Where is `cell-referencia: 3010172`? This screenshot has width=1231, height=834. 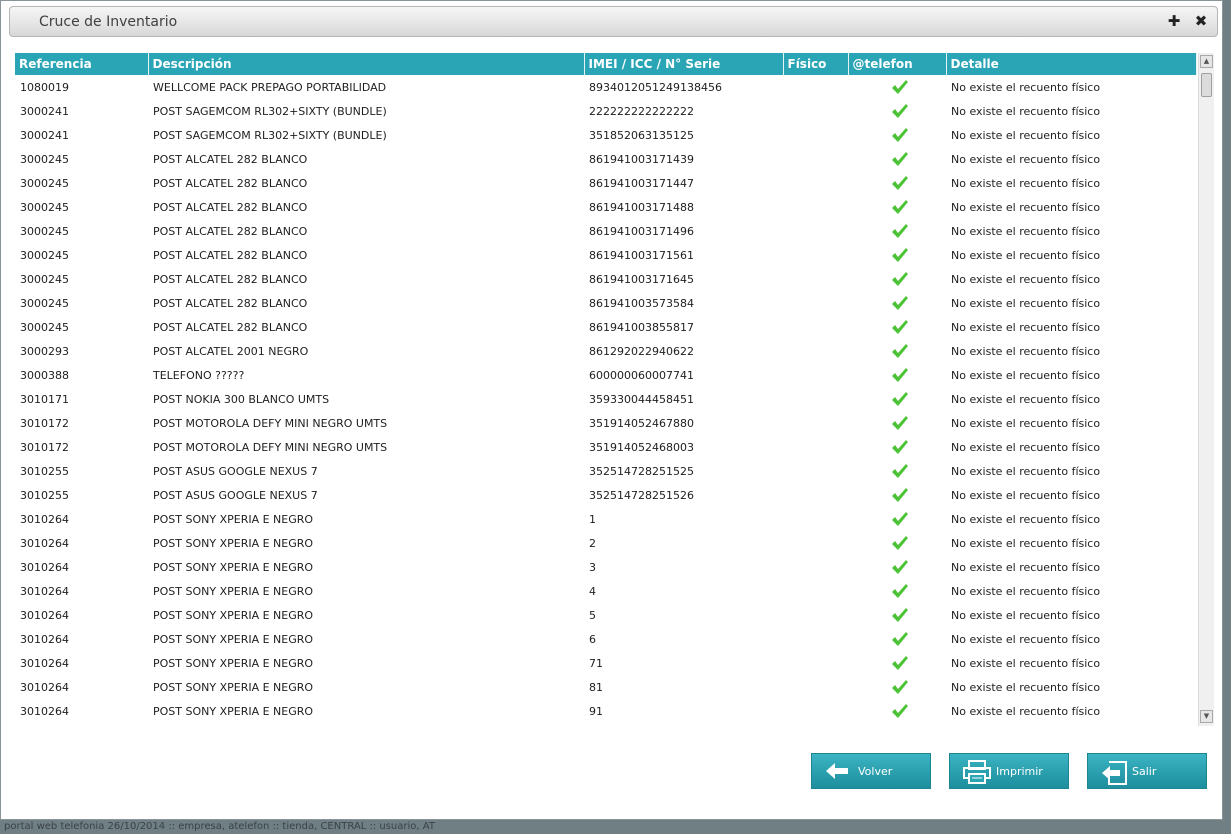 cell-referencia: 3010172 is located at coordinates (44, 447).